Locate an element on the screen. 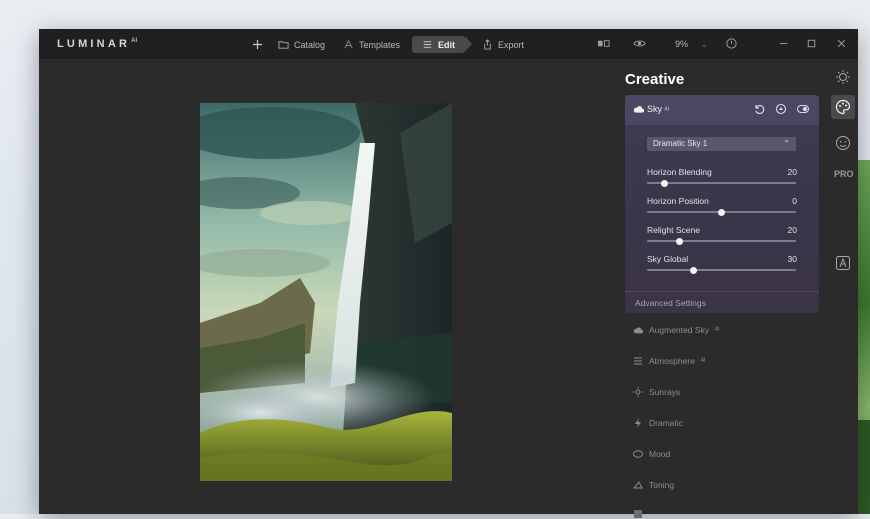 This screenshot has width=870, height=519. sliders-icon is located at coordinates (427, 44).